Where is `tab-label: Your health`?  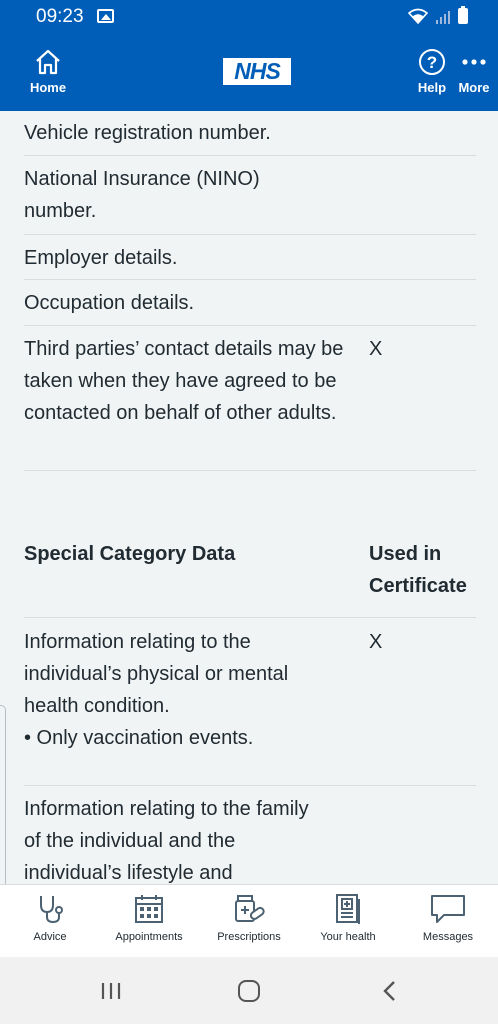 tab-label: Your health is located at coordinates (348, 937).